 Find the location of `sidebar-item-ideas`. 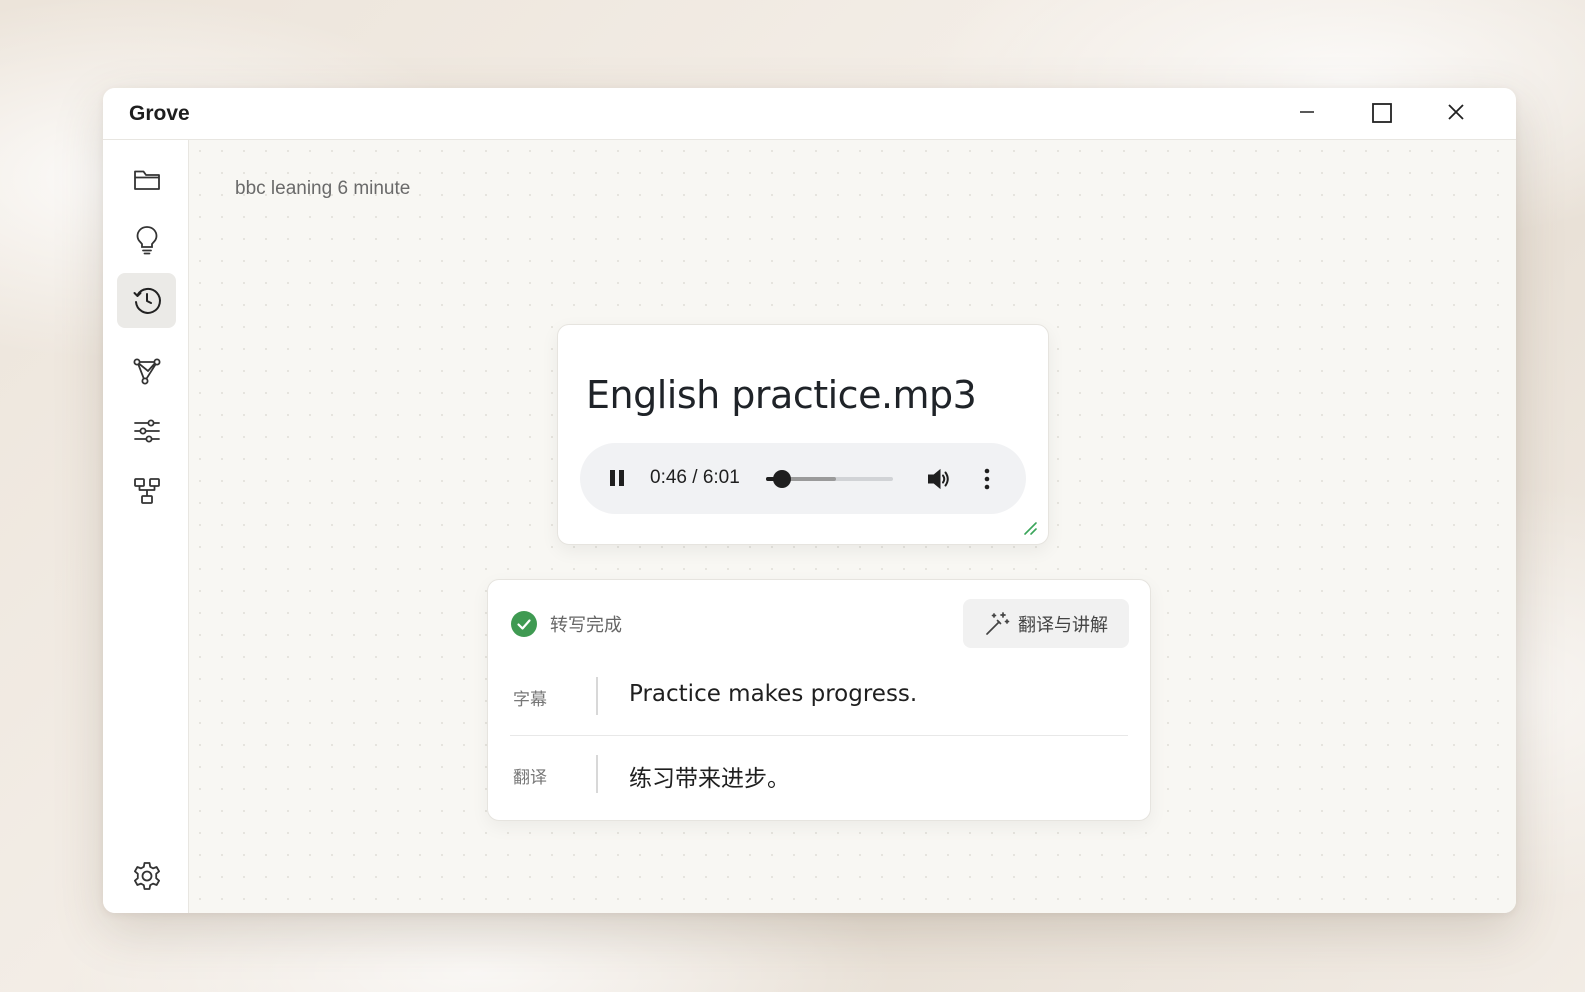

sidebar-item-ideas is located at coordinates (146, 239).